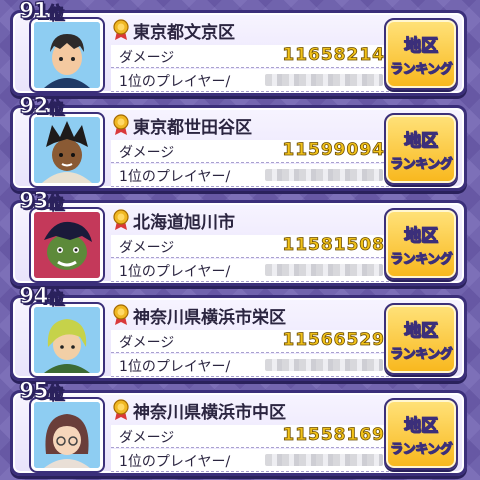 The width and height of the screenshot is (480, 480). I want to click on location-name: 東京都世田谷区, so click(192, 128).